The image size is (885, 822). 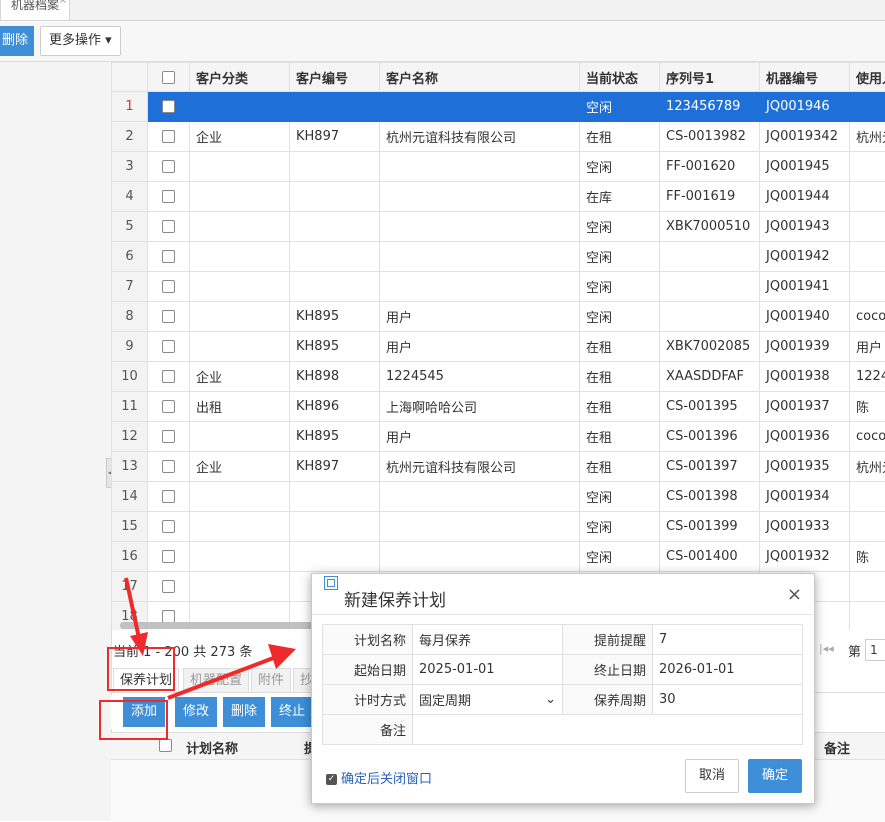 I want to click on tab-label: 机器档案, so click(x=35, y=6).